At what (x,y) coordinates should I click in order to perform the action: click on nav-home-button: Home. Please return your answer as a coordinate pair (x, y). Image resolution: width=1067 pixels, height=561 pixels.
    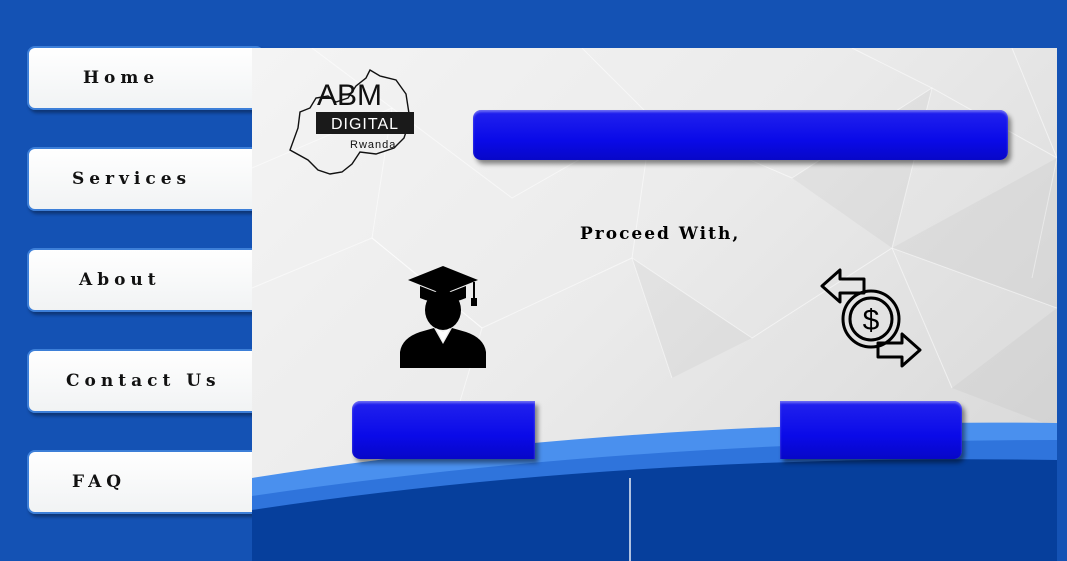
    Looking at the image, I should click on (145, 78).